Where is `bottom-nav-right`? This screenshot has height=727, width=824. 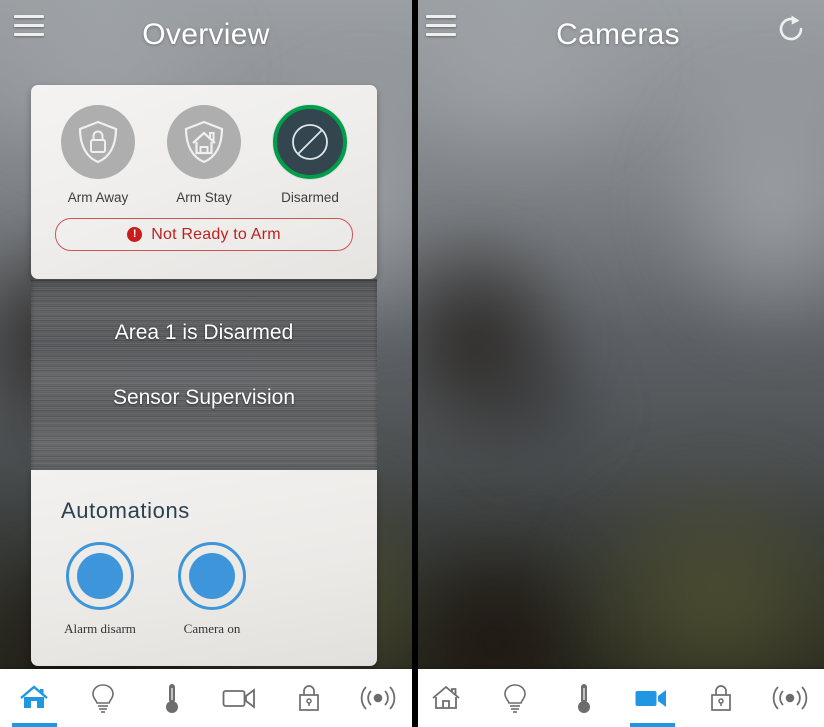
bottom-nav-right is located at coordinates (618, 698).